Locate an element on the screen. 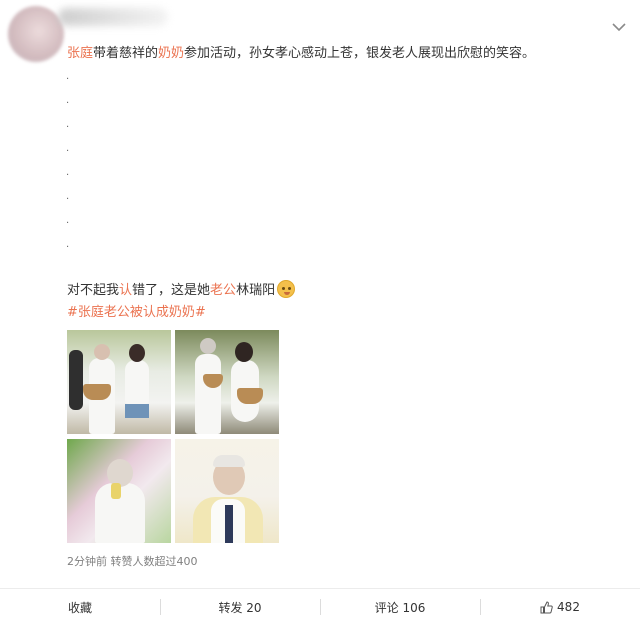 This screenshot has height=623, width=640. comment-label: 评论 106 is located at coordinates (400, 607).